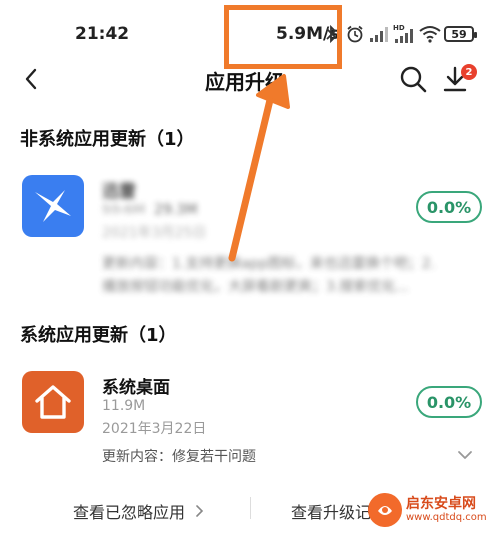  Describe the element at coordinates (200, 511) in the screenshot. I see `chevron-right-icon` at that location.